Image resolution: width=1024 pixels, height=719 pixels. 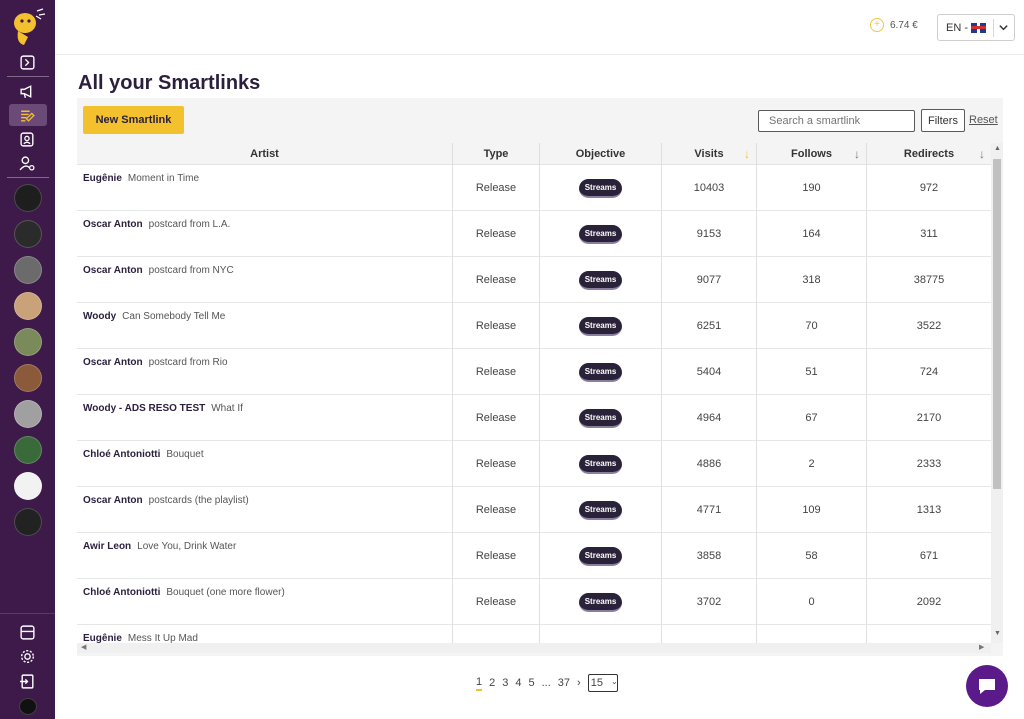 What do you see at coordinates (812, 634) in the screenshot?
I see `cell-follows` at bounding box center [812, 634].